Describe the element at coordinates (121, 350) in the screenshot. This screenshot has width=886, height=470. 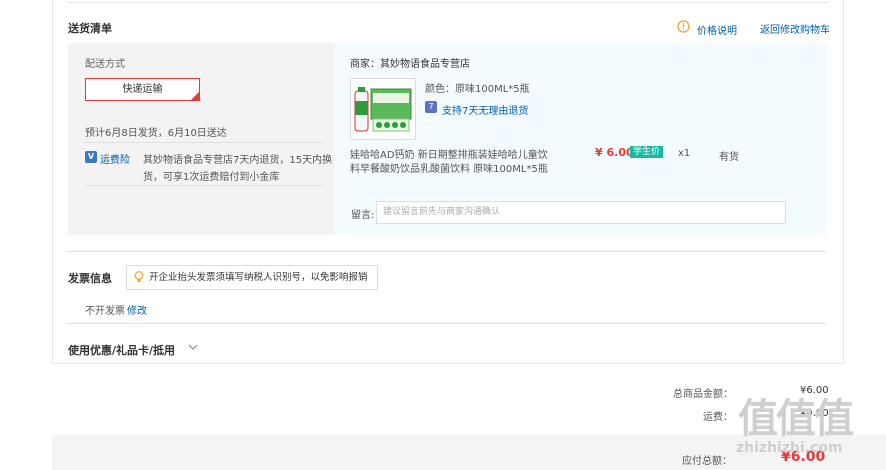
I see `coupon-toggle: 使用优惠/礼品卡/抵用` at that location.